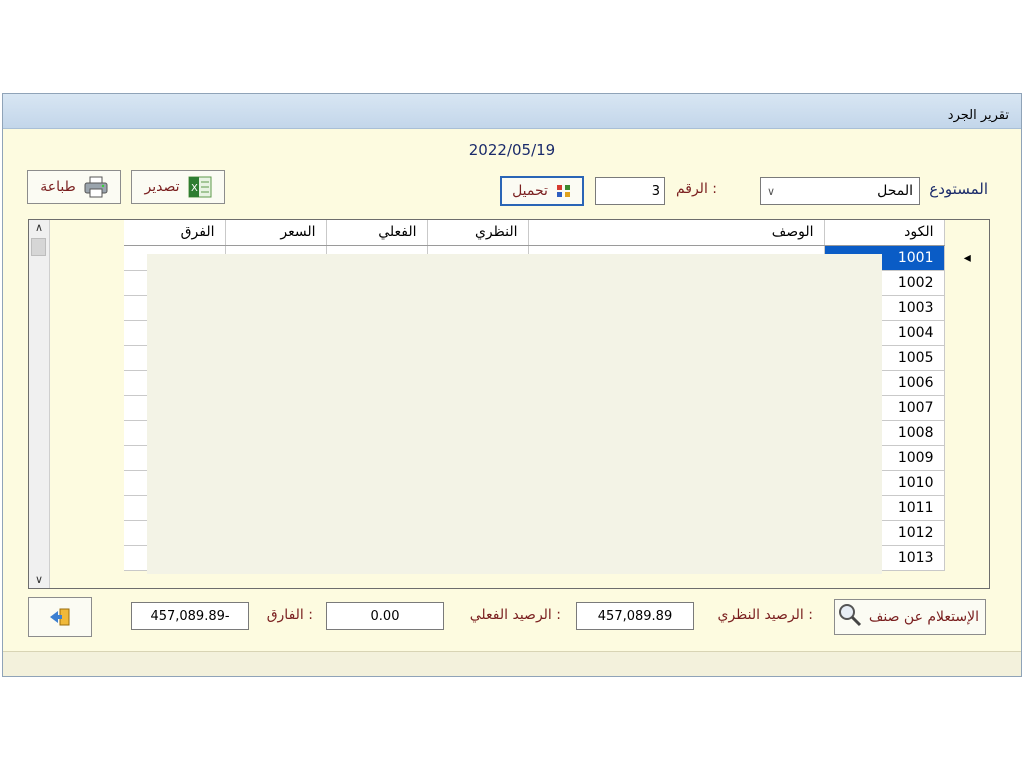  What do you see at coordinates (563, 191) in the screenshot?
I see `load-icon` at bounding box center [563, 191].